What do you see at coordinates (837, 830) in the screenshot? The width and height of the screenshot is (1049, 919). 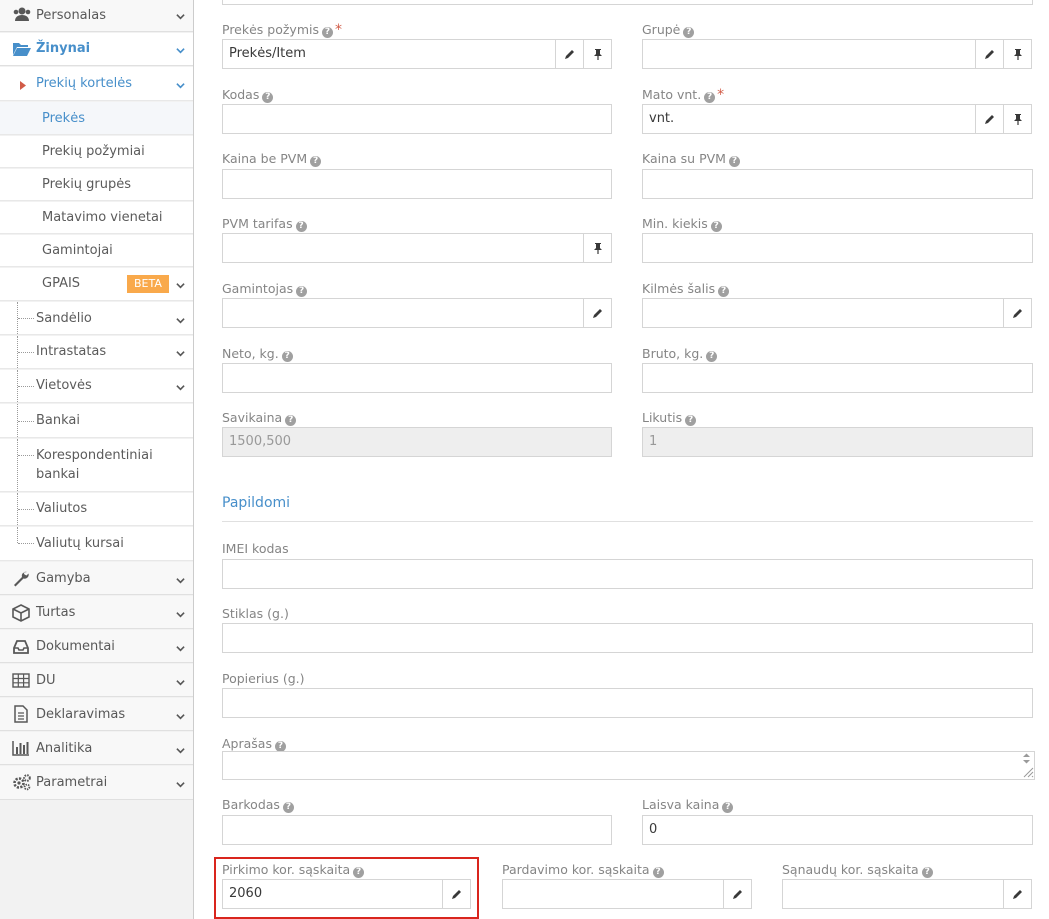 I see `laisva-kaina-input: 0` at bounding box center [837, 830].